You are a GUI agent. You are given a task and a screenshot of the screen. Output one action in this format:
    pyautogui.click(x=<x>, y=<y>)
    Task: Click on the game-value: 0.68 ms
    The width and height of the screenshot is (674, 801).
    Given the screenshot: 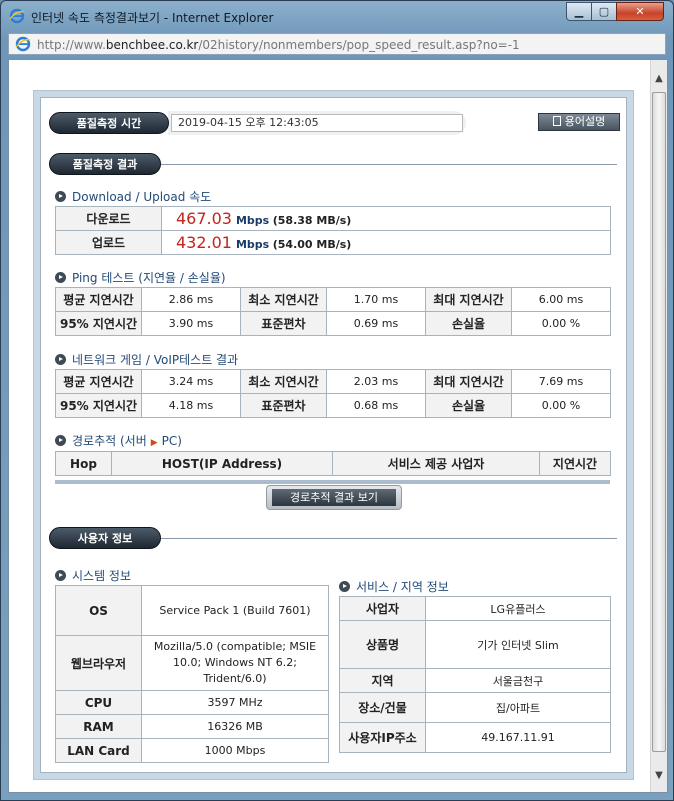 What is the action you would take?
    pyautogui.click(x=376, y=405)
    